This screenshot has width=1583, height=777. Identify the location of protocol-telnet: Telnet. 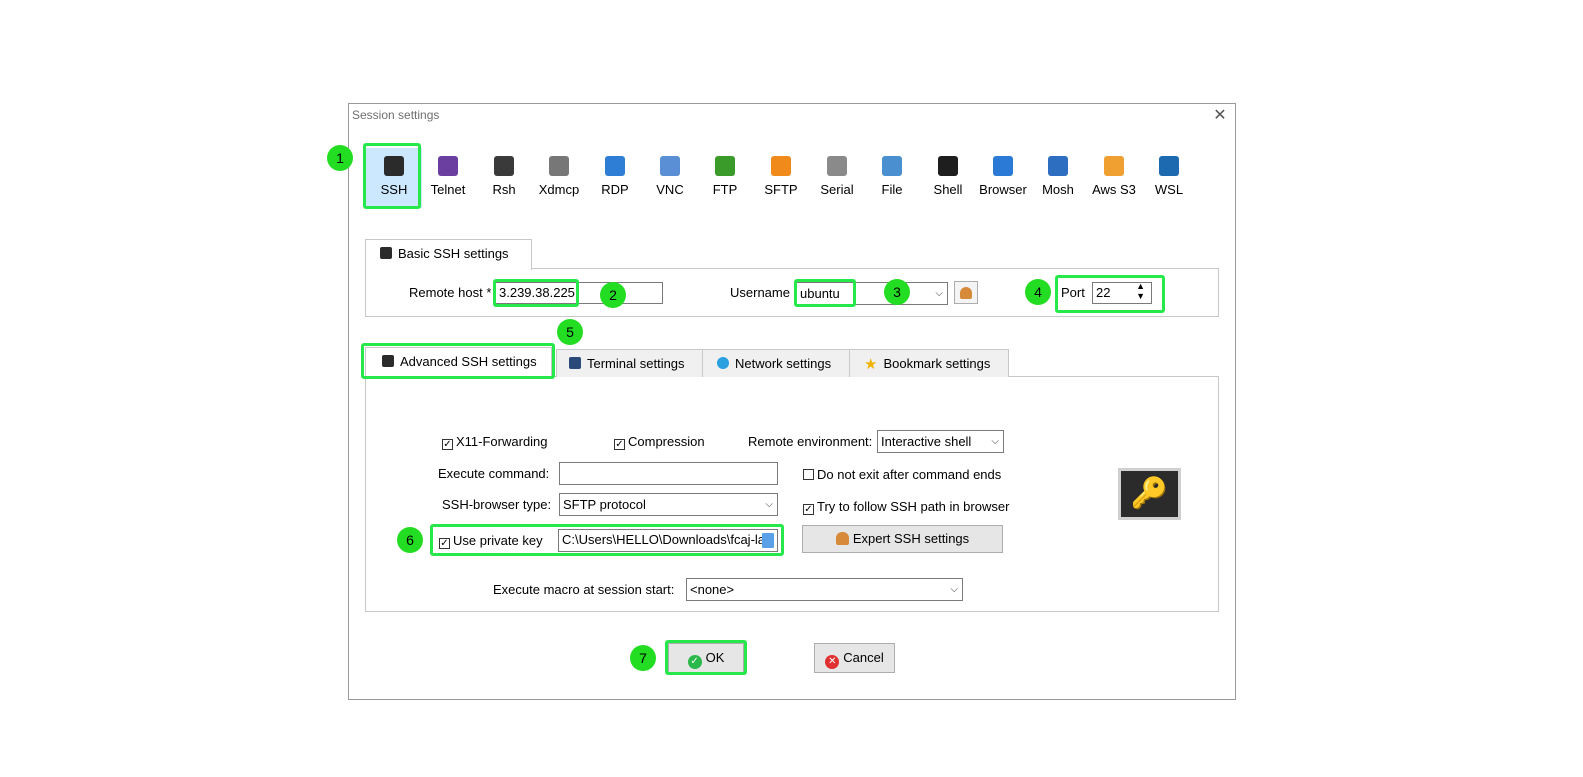
(448, 178).